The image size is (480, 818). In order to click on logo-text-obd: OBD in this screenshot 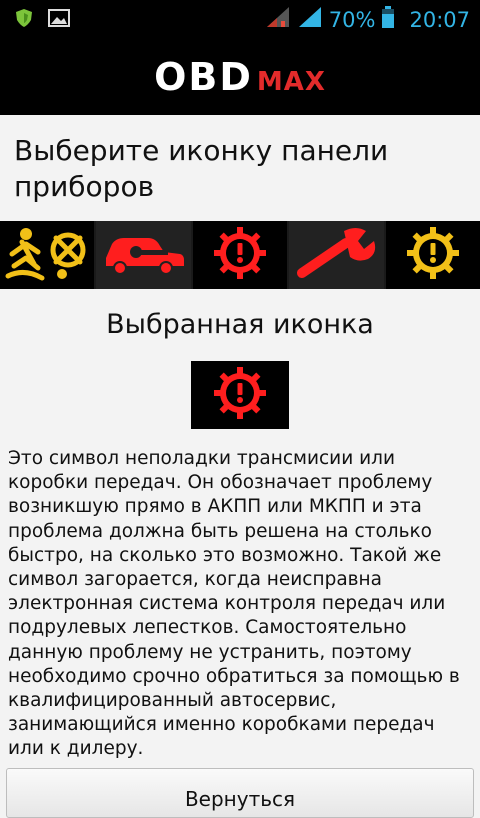, I will do `click(203, 76)`.